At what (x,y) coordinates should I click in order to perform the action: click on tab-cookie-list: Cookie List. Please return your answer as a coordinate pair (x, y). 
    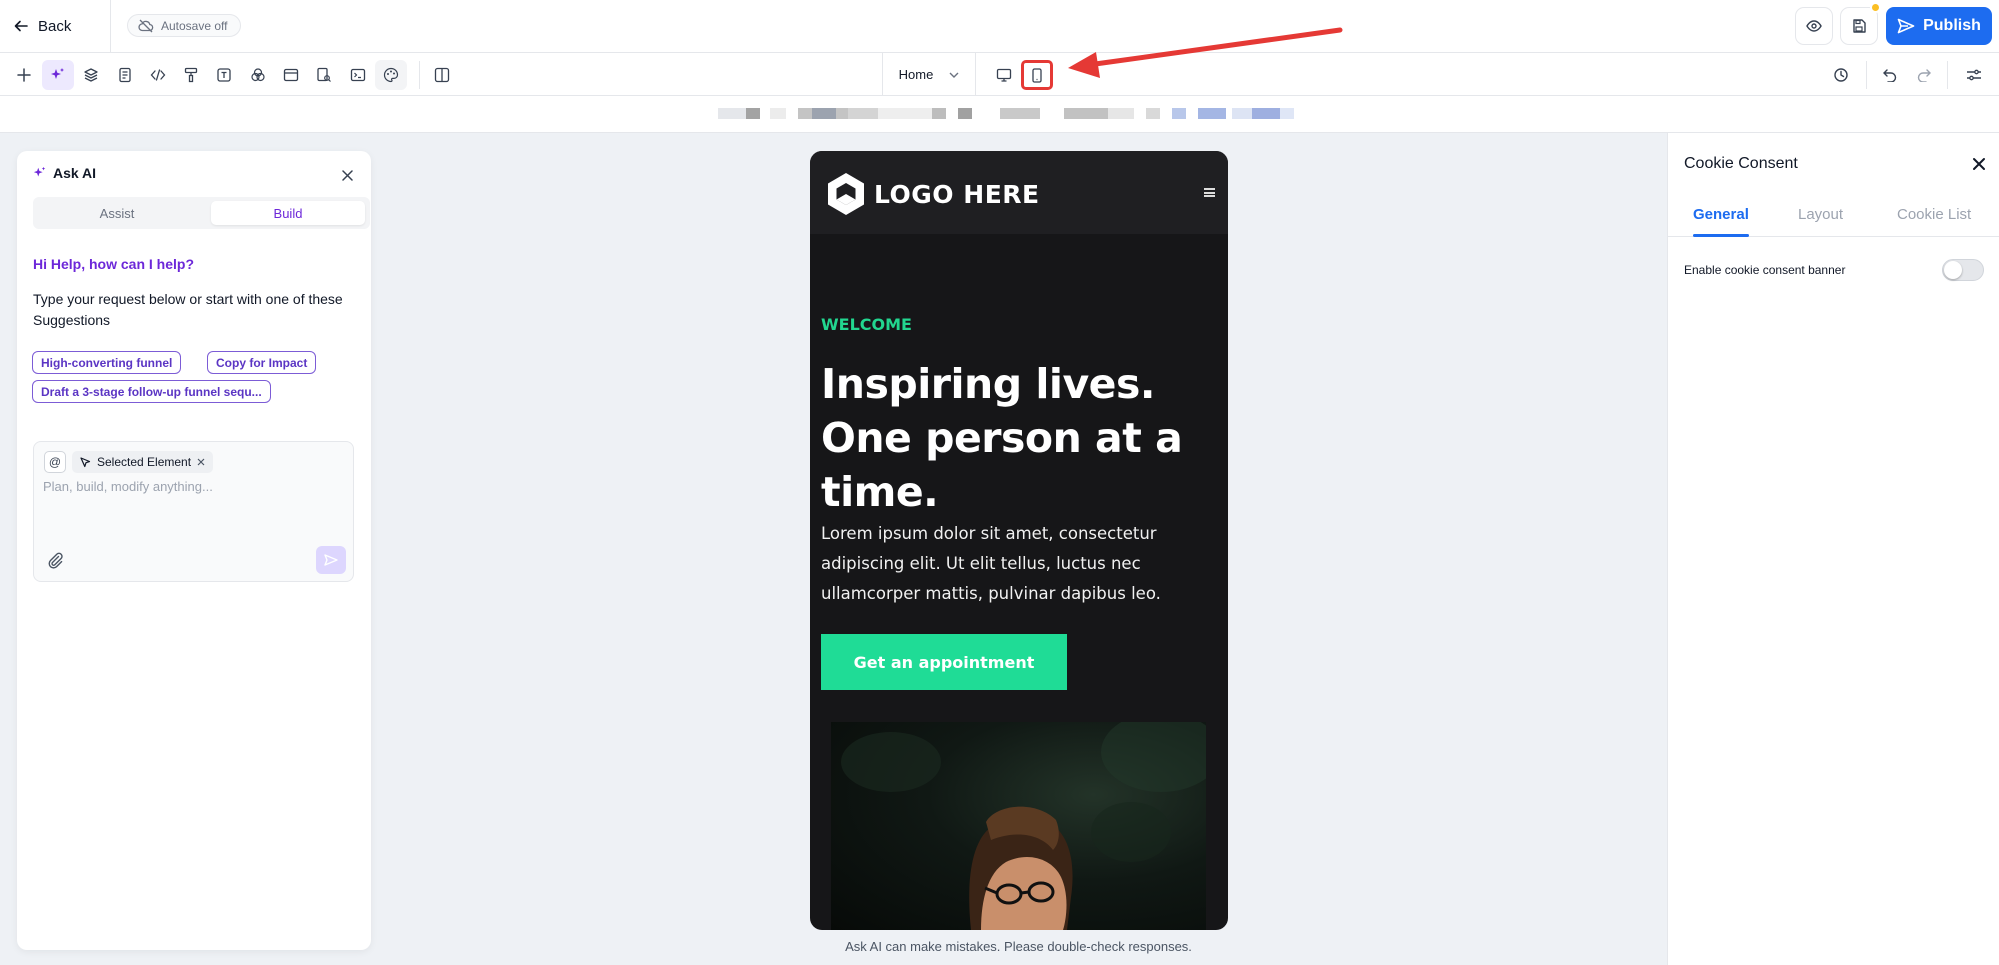
    Looking at the image, I should click on (1934, 214).